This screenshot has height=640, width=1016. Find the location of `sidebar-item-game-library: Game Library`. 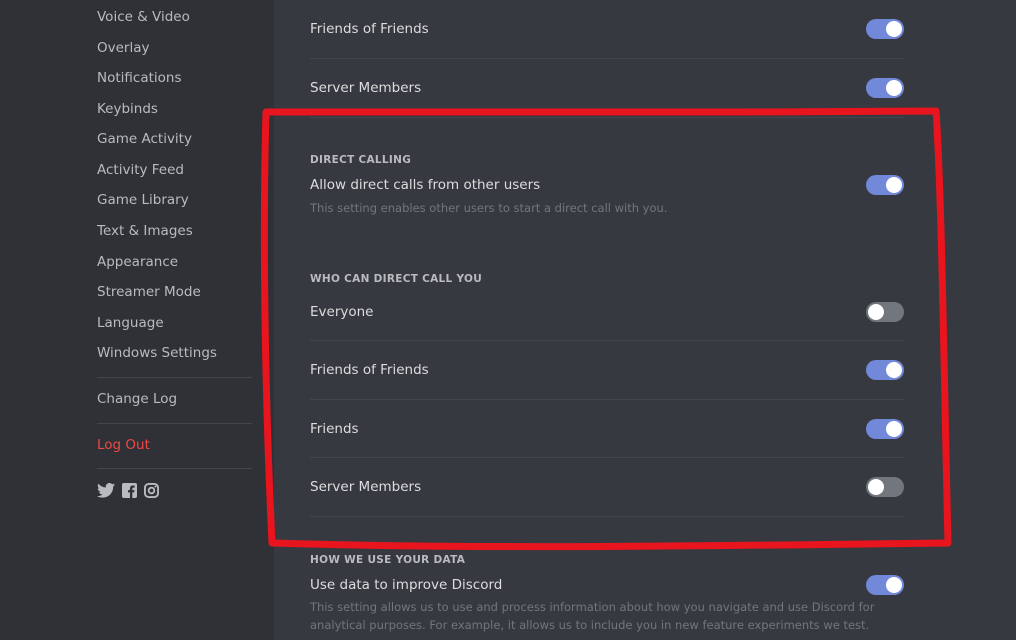

sidebar-item-game-library: Game Library is located at coordinates (143, 200).